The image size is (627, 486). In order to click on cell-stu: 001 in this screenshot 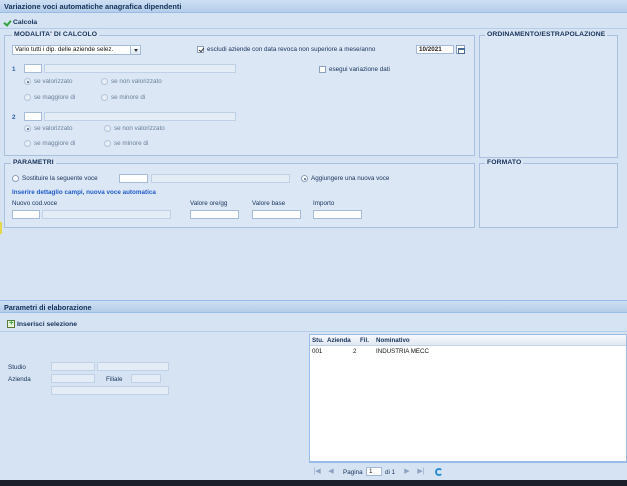, I will do `click(317, 351)`.